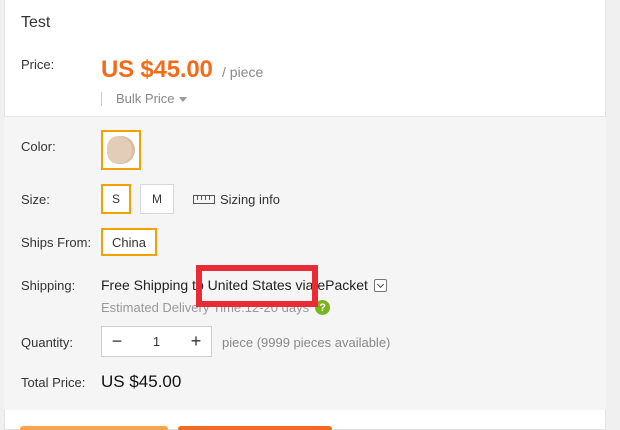 The height and width of the screenshot is (430, 620). I want to click on sizing-info-label: Sizing info, so click(250, 199).